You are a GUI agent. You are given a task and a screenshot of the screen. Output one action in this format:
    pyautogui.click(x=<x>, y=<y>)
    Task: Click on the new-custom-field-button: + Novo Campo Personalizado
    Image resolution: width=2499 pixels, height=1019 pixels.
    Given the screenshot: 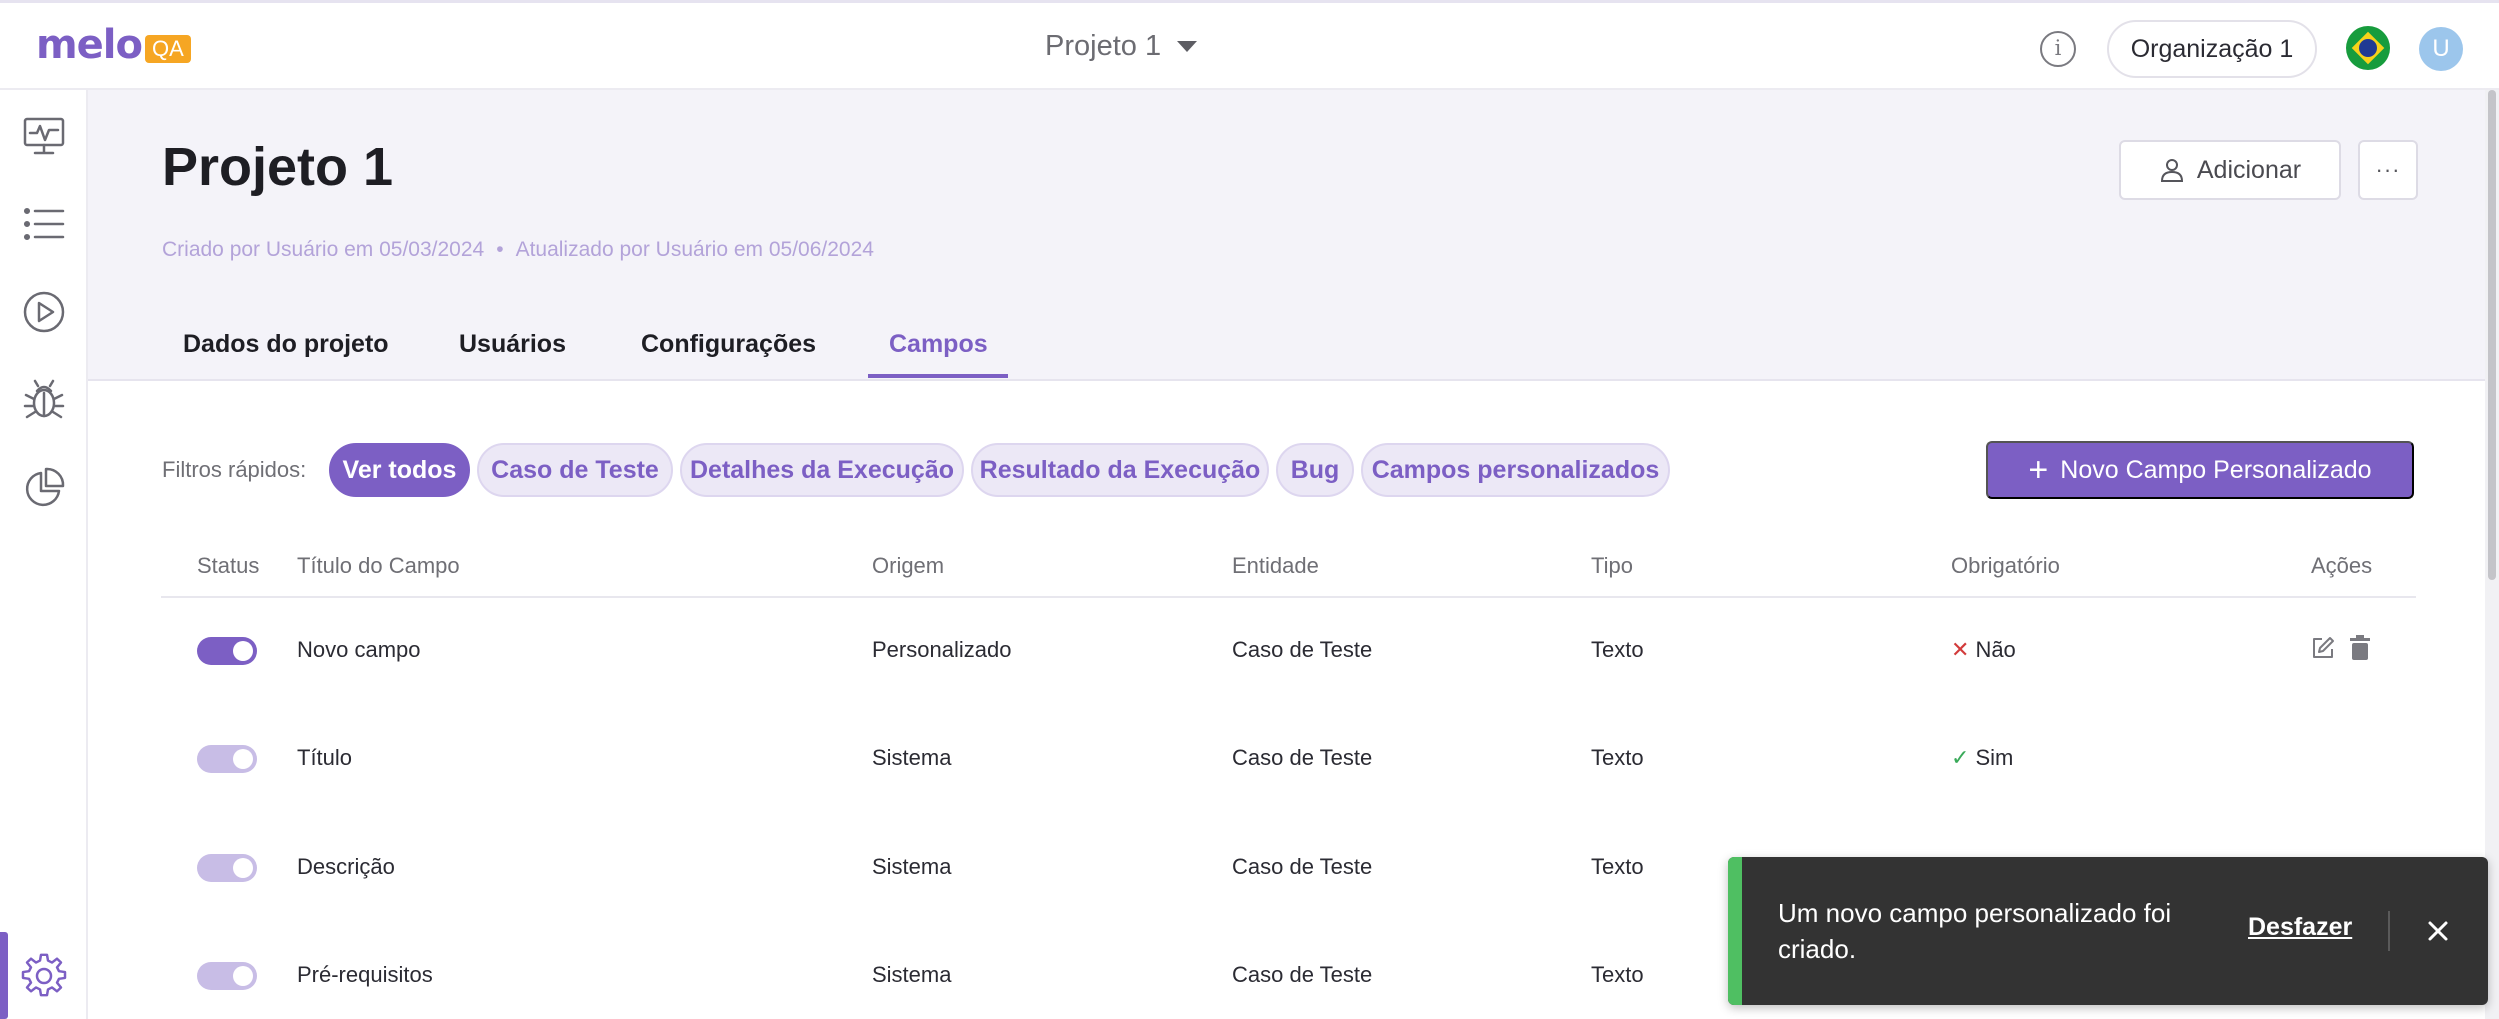 What is the action you would take?
    pyautogui.click(x=2200, y=470)
    